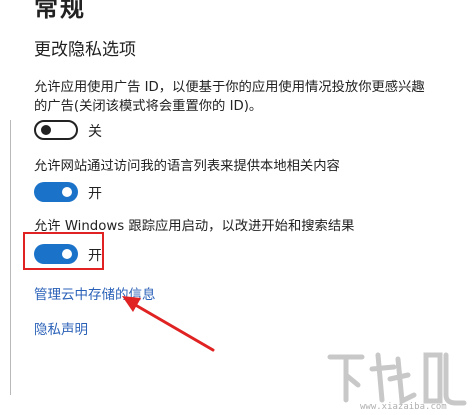 This screenshot has height=415, width=474. Describe the element at coordinates (403, 407) in the screenshot. I see `watermark-site: www.xiazaiba.com` at that location.